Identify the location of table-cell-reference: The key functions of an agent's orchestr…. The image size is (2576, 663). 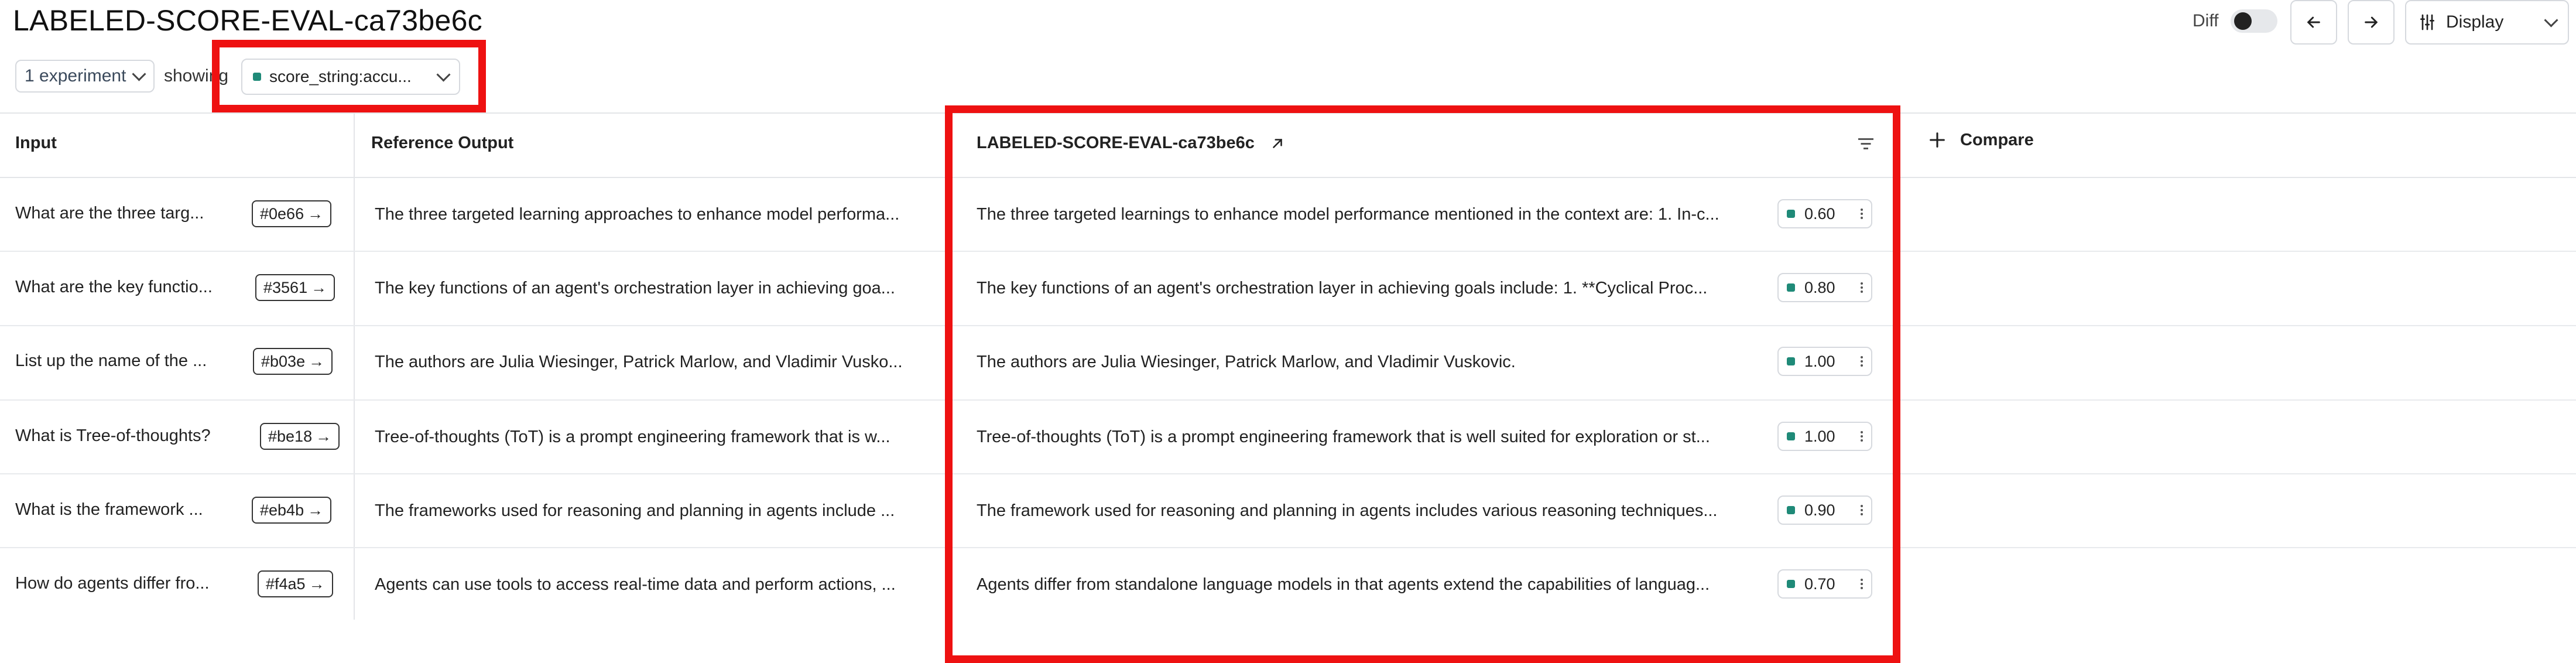
(656, 288).